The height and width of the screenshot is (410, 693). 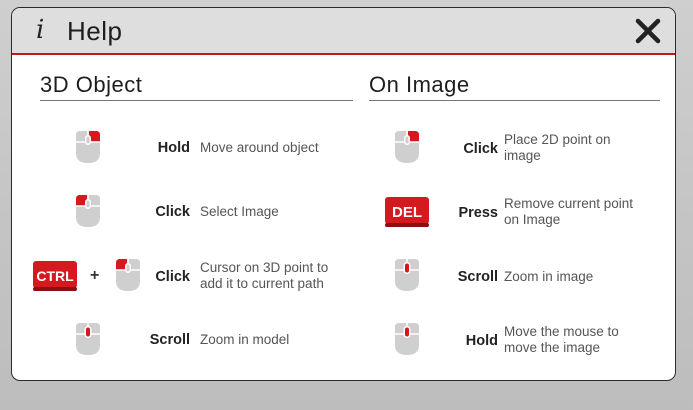 I want to click on description: Zoom in image, so click(x=549, y=276).